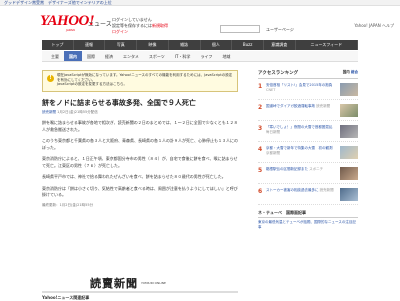  What do you see at coordinates (280, 30) in the screenshot?
I see `user-page-link: ユーザーページ` at bounding box center [280, 30].